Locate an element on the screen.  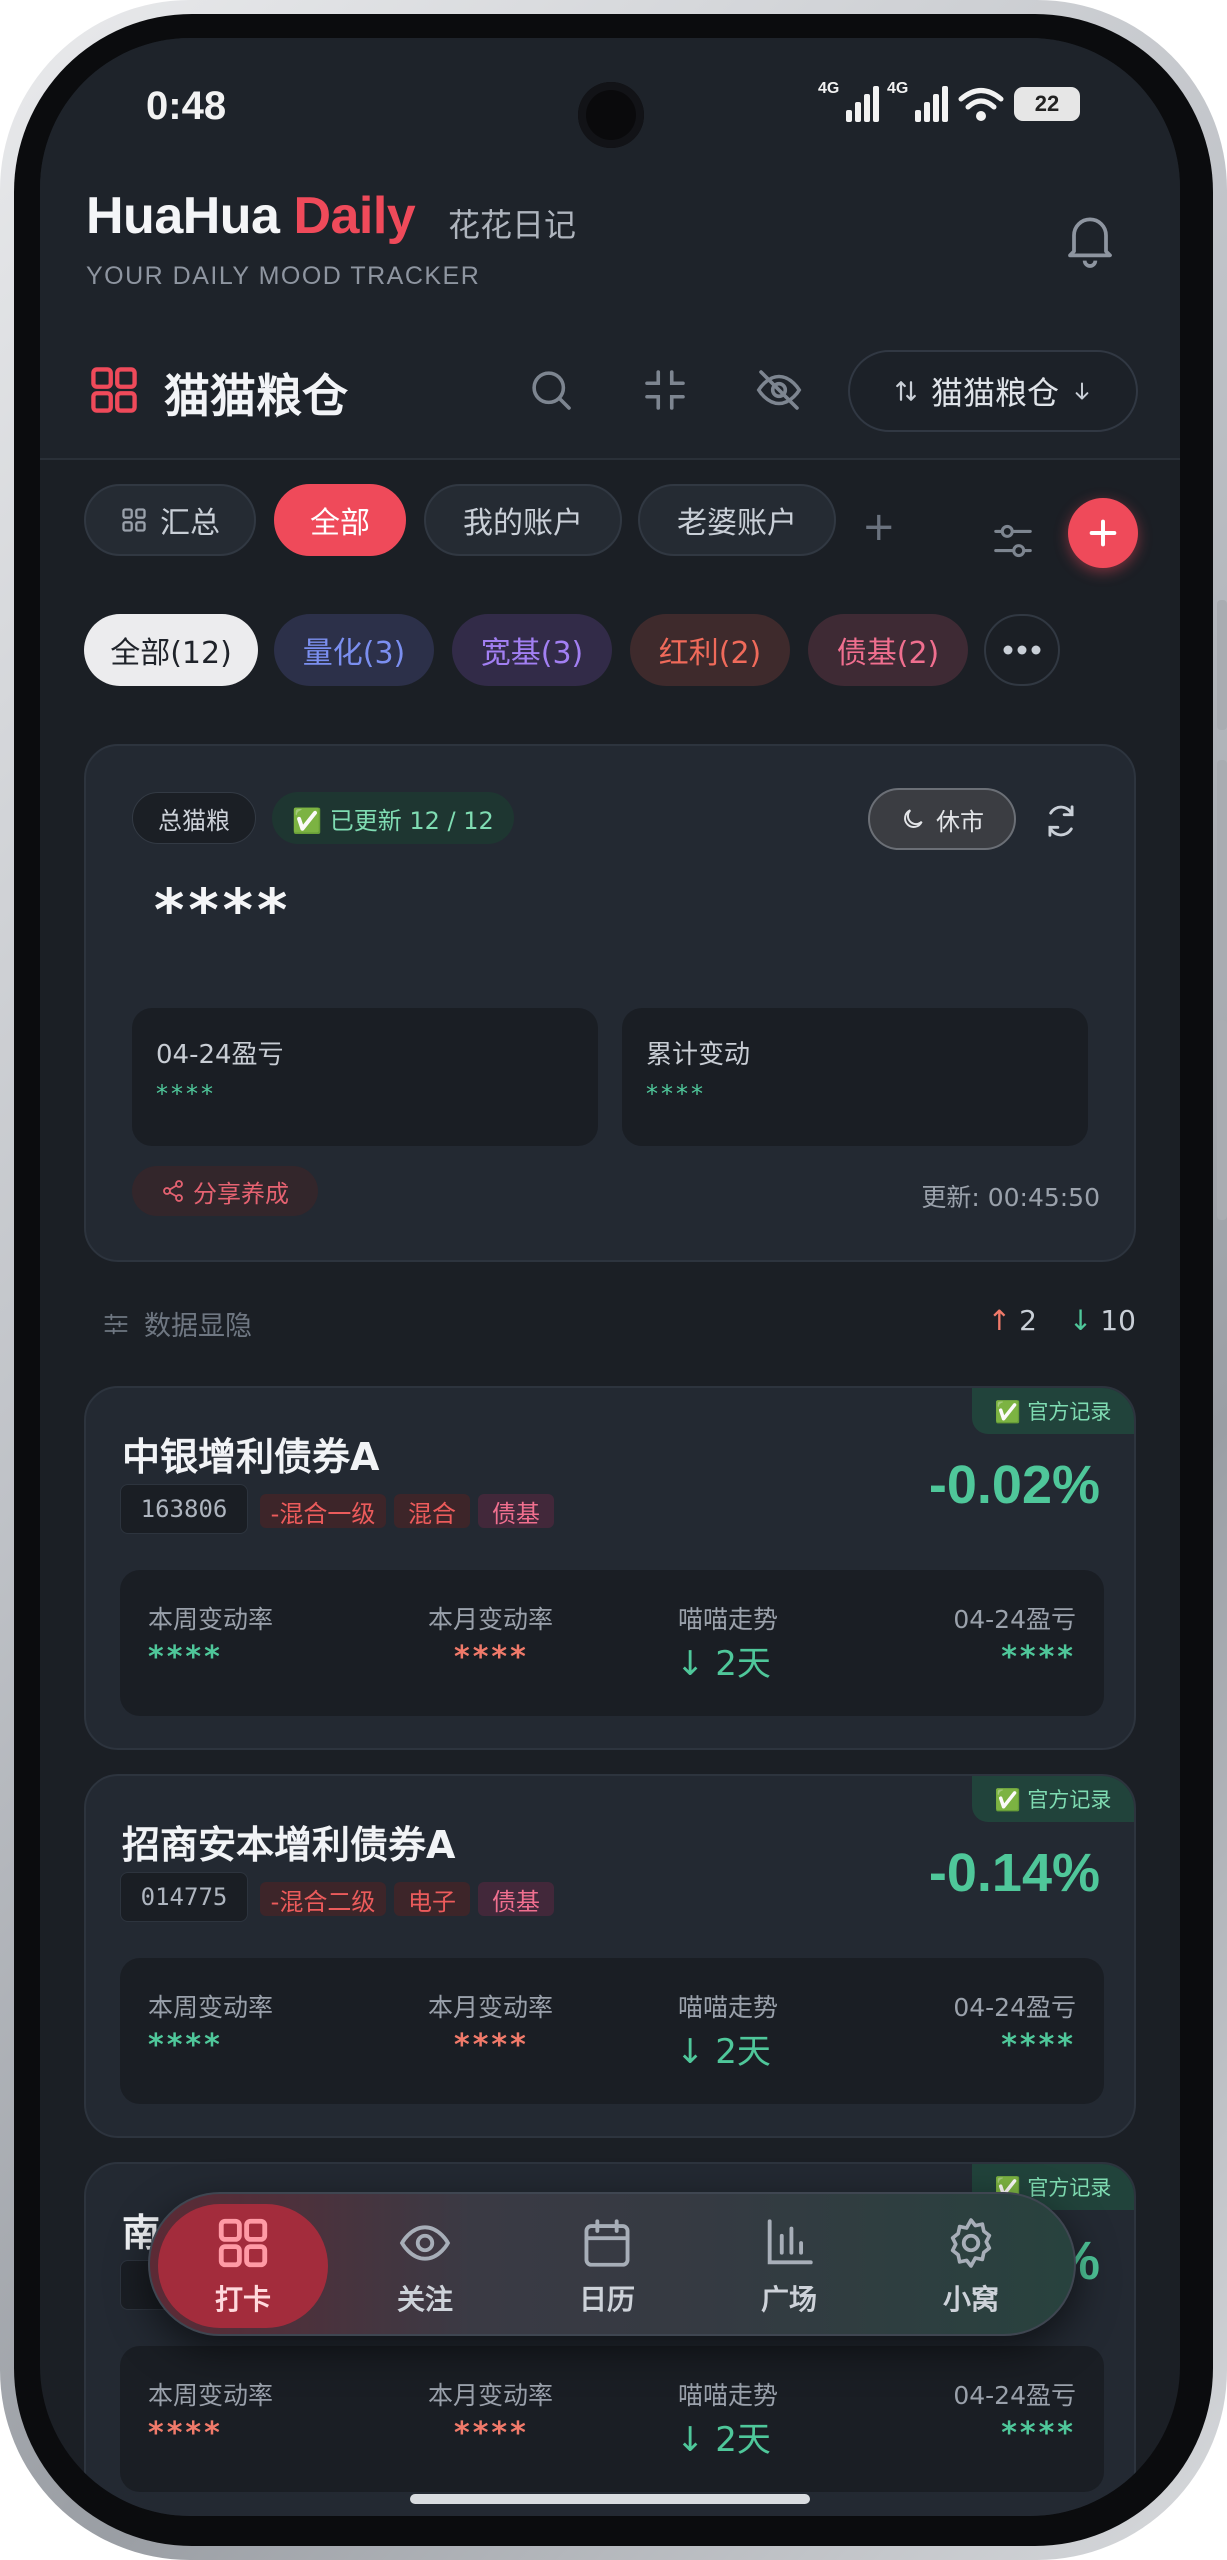
nav-home: 小窝 is located at coordinates (971, 2266).